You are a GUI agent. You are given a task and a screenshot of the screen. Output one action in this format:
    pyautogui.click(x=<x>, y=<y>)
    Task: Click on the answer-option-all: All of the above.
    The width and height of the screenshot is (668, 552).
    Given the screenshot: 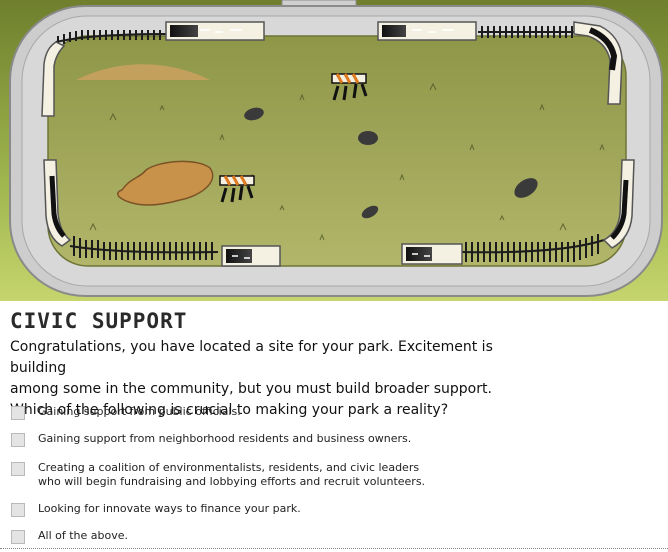 What is the action you would take?
    pyautogui.click(x=304, y=536)
    